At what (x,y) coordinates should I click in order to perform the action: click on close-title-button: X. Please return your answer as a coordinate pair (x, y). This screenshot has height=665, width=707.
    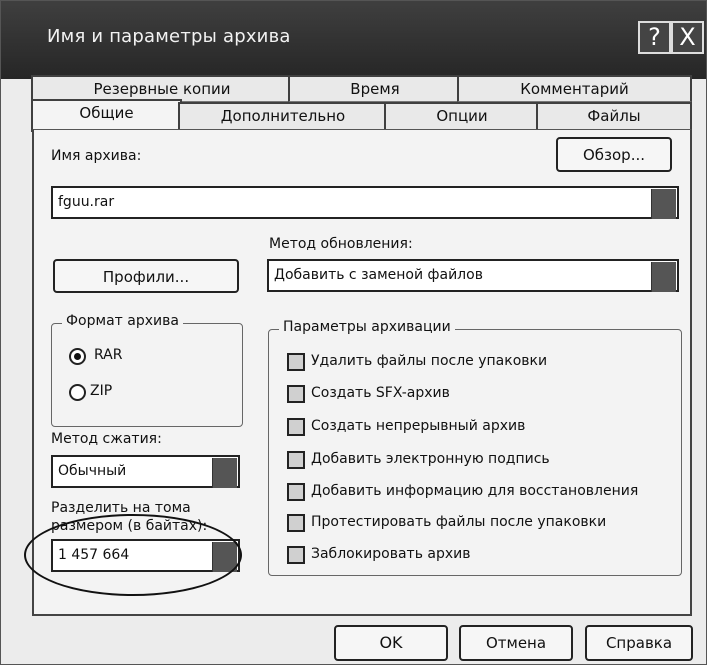
    Looking at the image, I should click on (687, 37).